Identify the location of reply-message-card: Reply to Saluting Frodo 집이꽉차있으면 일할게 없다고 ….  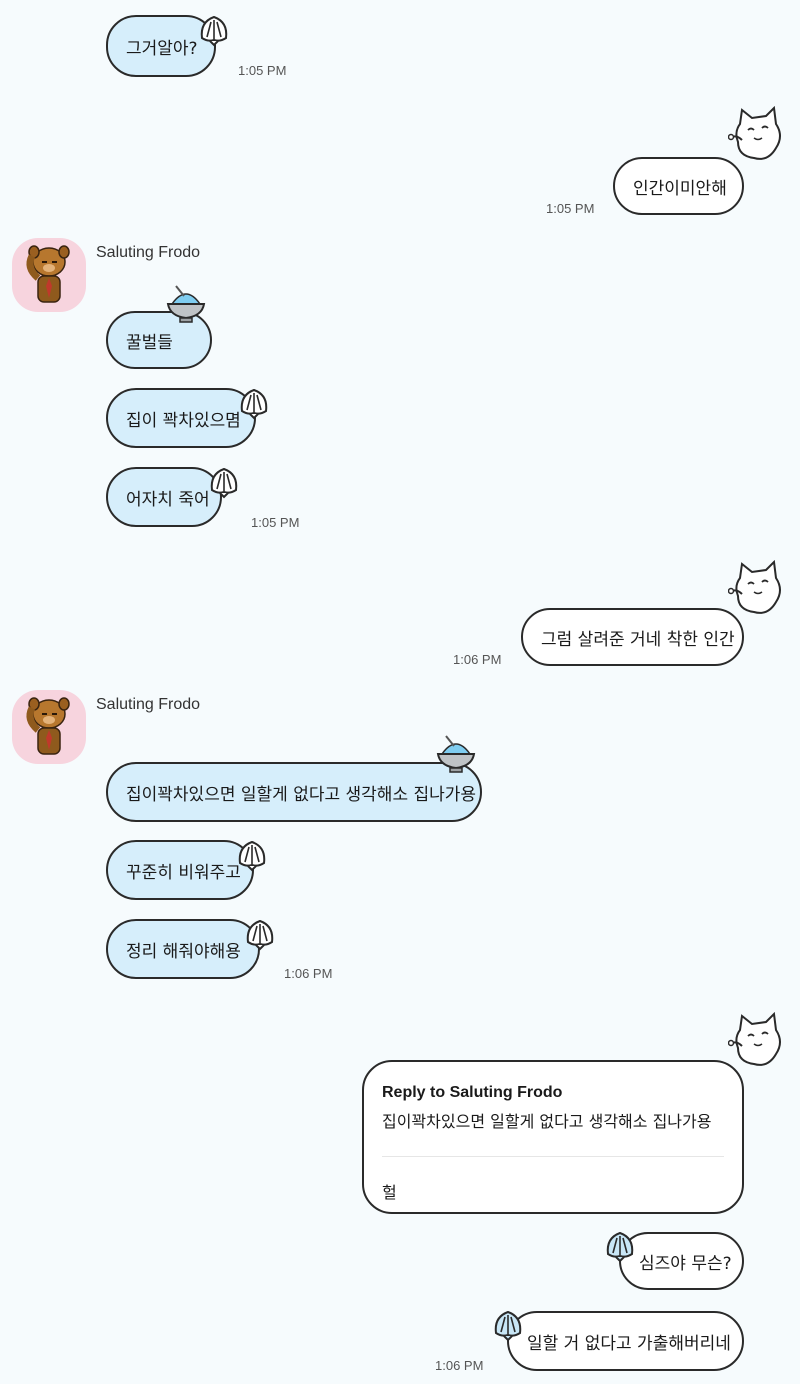
(553, 1137).